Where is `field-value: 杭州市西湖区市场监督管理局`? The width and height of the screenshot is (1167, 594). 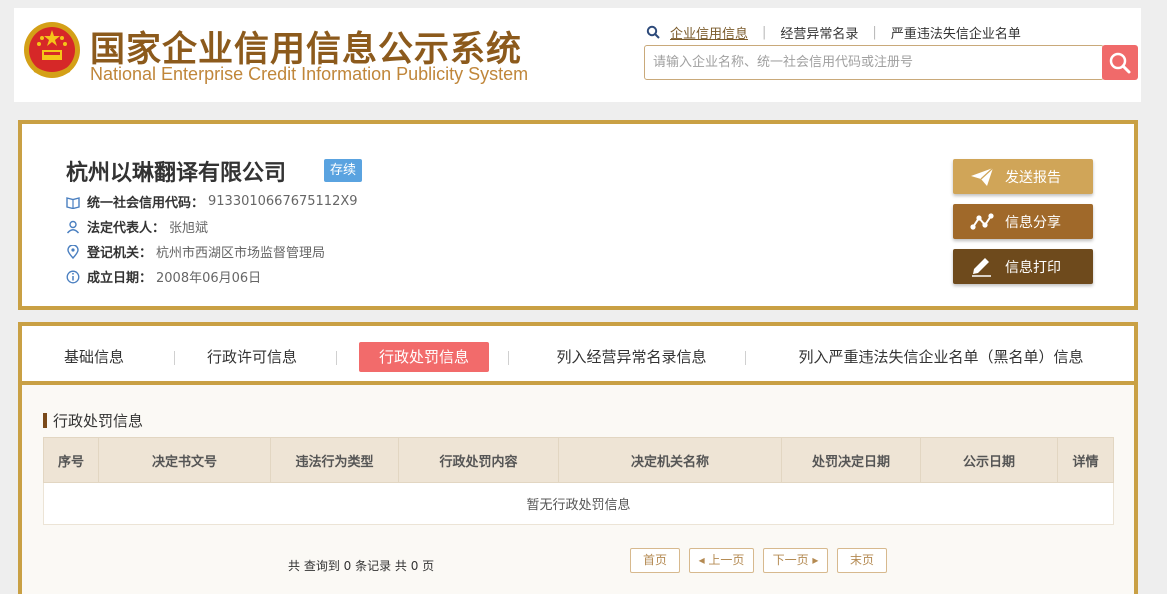 field-value: 杭州市西湖区市场监督管理局 is located at coordinates (241, 253).